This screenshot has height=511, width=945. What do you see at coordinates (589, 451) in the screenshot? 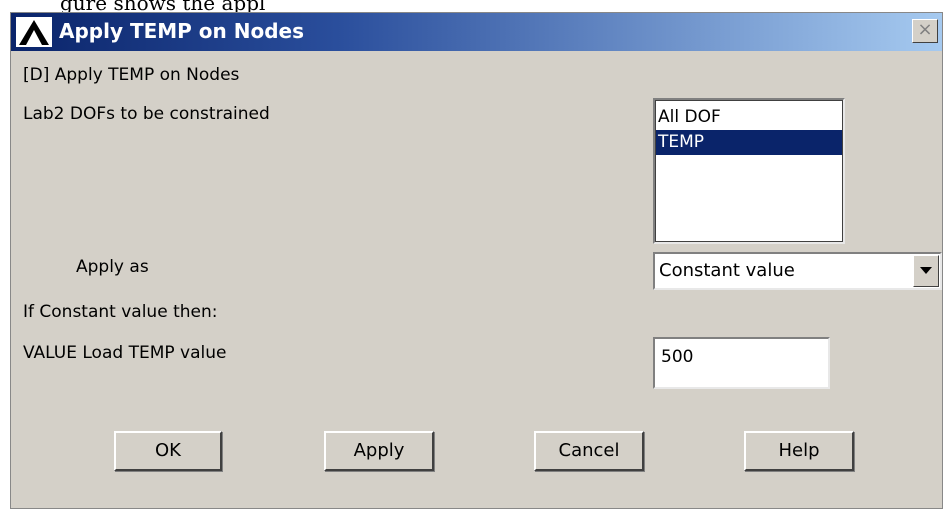
I see `cancel-button: Cancel` at bounding box center [589, 451].